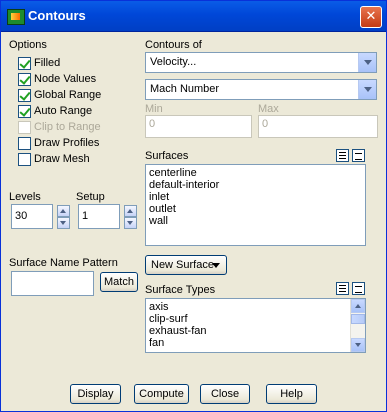 The image size is (387, 412). What do you see at coordinates (67, 127) in the screenshot?
I see `checkbox-label: Clip to Range` at bounding box center [67, 127].